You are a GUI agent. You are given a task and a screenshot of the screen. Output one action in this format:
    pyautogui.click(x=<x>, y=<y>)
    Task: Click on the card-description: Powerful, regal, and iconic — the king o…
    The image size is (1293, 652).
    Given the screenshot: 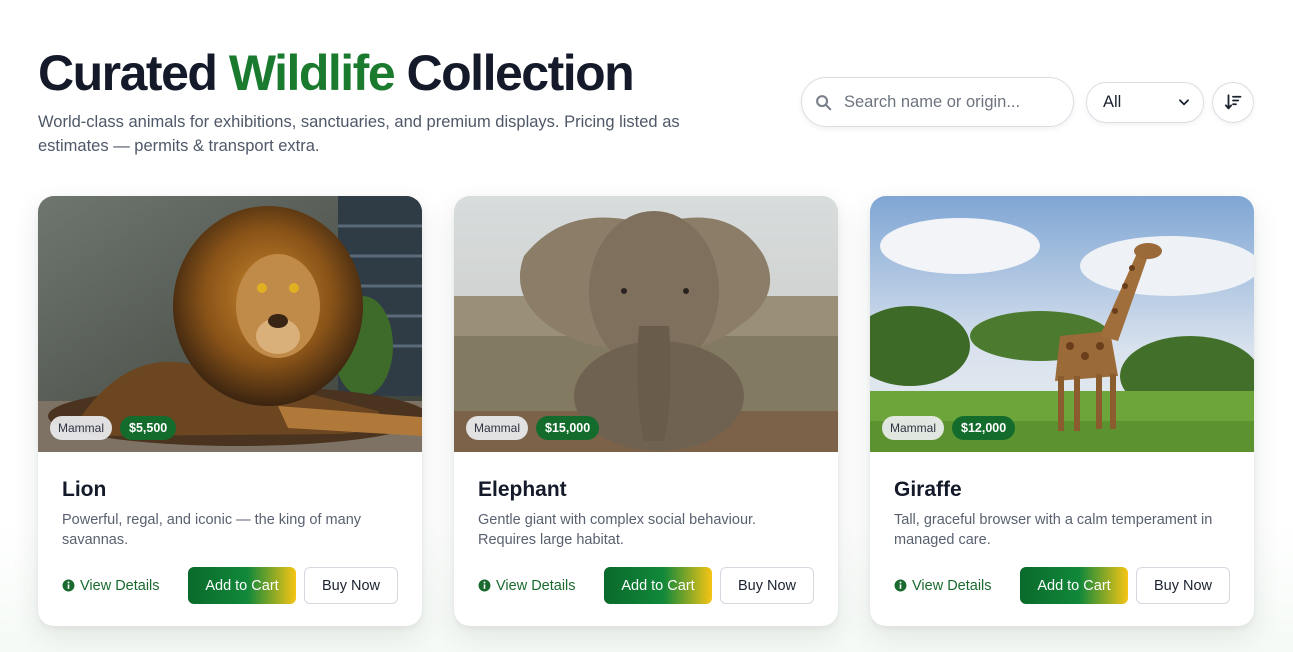 What is the action you would take?
    pyautogui.click(x=212, y=530)
    